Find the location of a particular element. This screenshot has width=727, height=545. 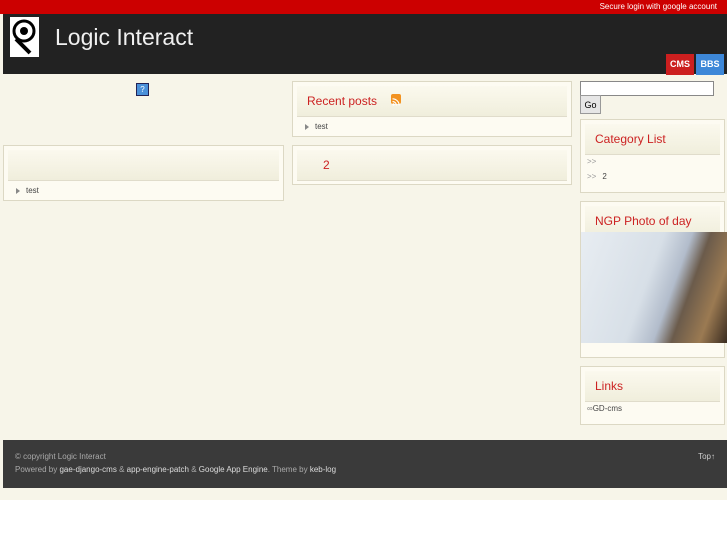

top-bar: Secure login with google account is located at coordinates (363, 7).